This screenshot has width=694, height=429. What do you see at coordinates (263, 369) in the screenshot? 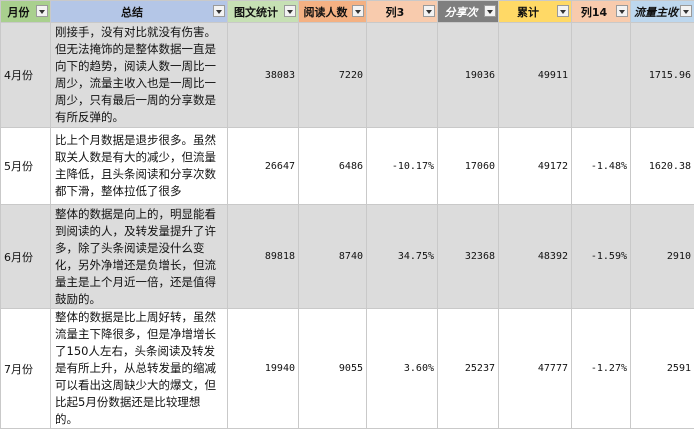
I see `cell-graphic: 19940` at bounding box center [263, 369].